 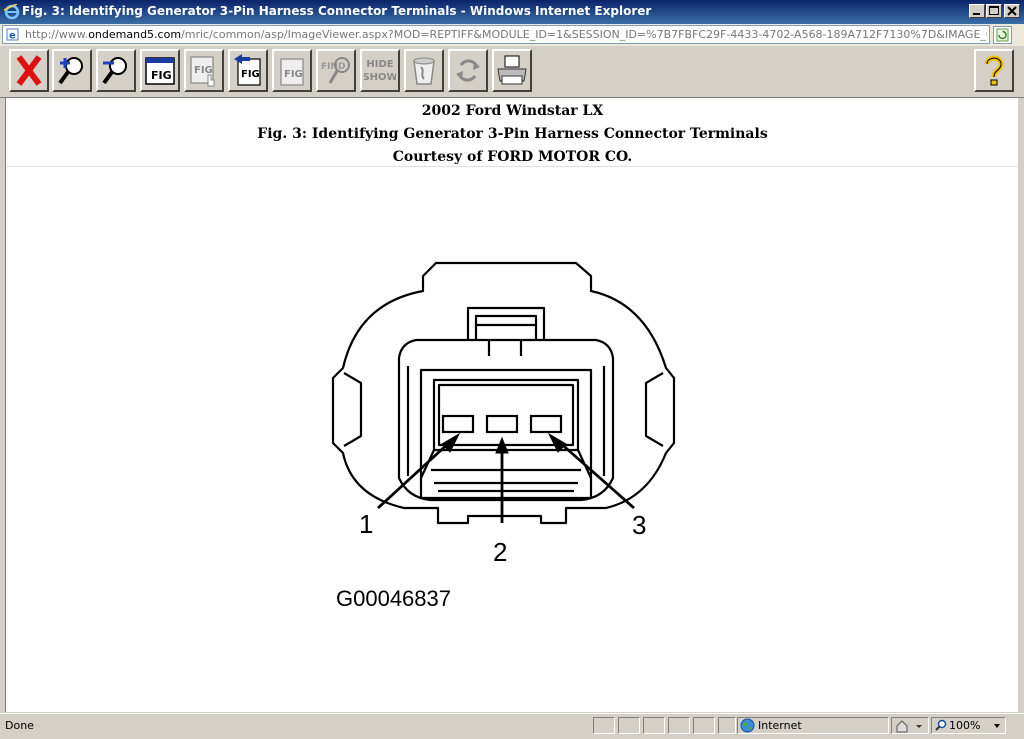 What do you see at coordinates (503, 393) in the screenshot?
I see `connector-outline` at bounding box center [503, 393].